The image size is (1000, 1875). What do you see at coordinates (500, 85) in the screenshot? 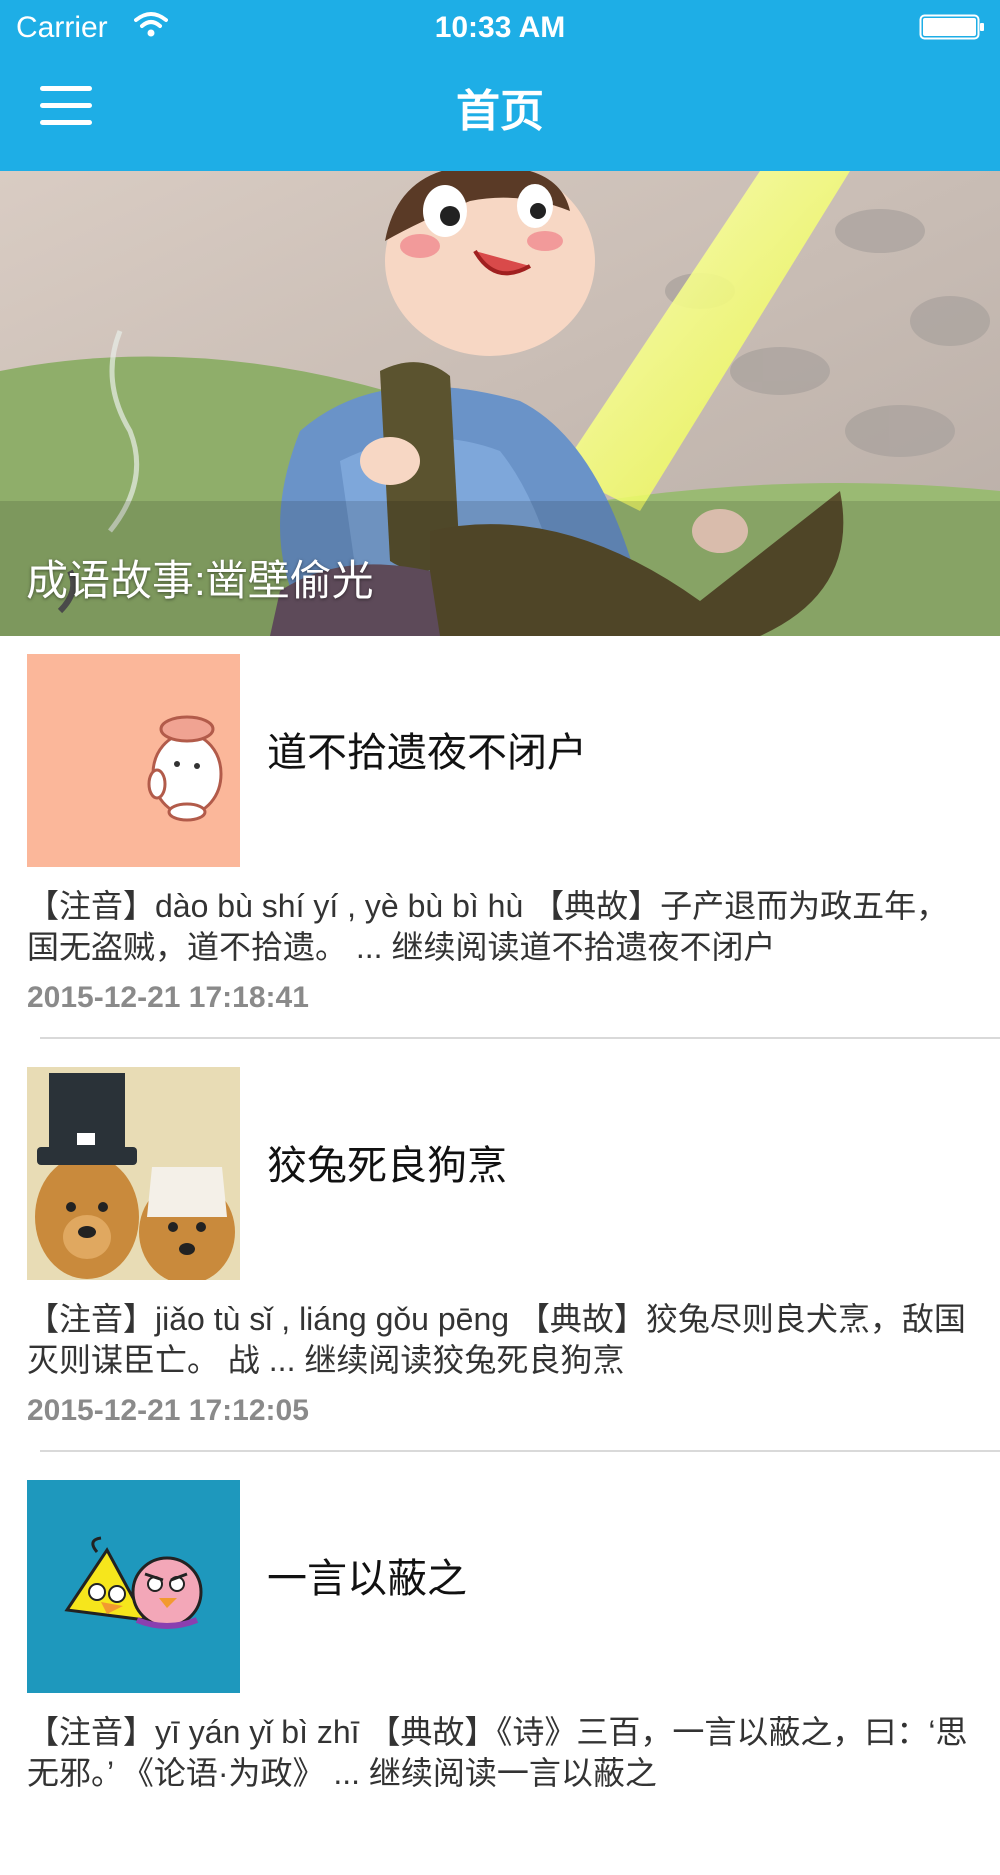
I see `top-bar: Carrier 10:33 AM 首页` at bounding box center [500, 85].